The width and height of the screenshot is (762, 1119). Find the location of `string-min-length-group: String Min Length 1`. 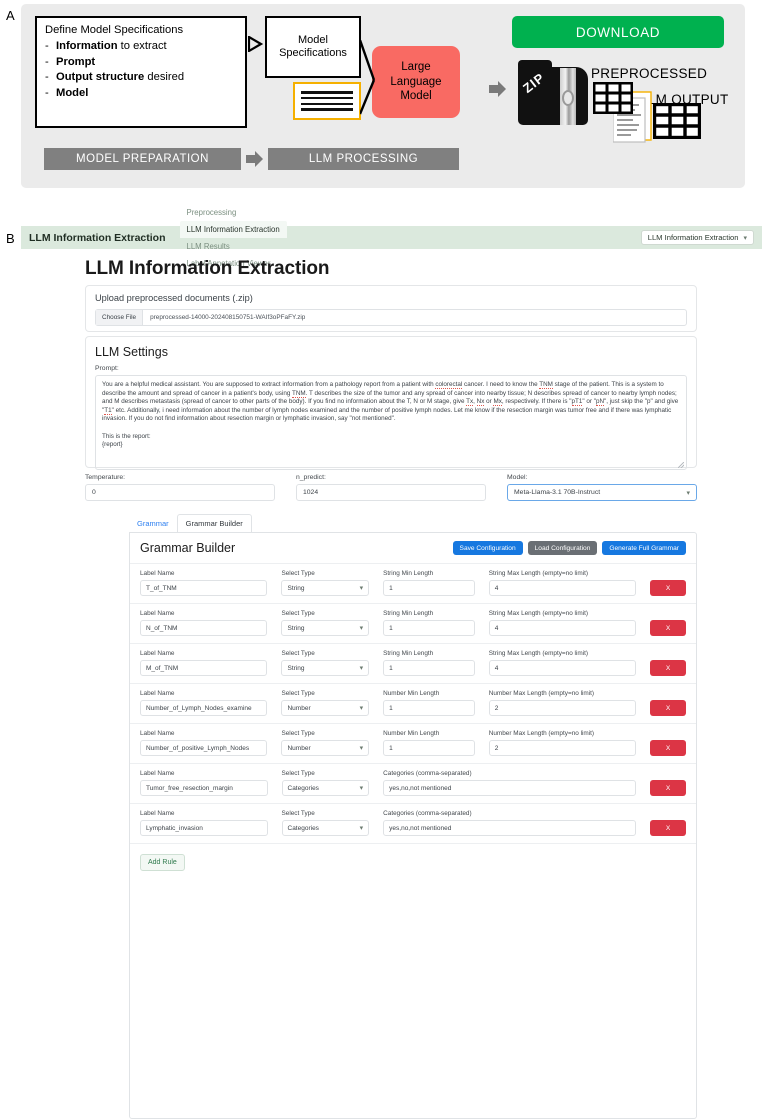

string-min-length-group: String Min Length 1 is located at coordinates (429, 663).